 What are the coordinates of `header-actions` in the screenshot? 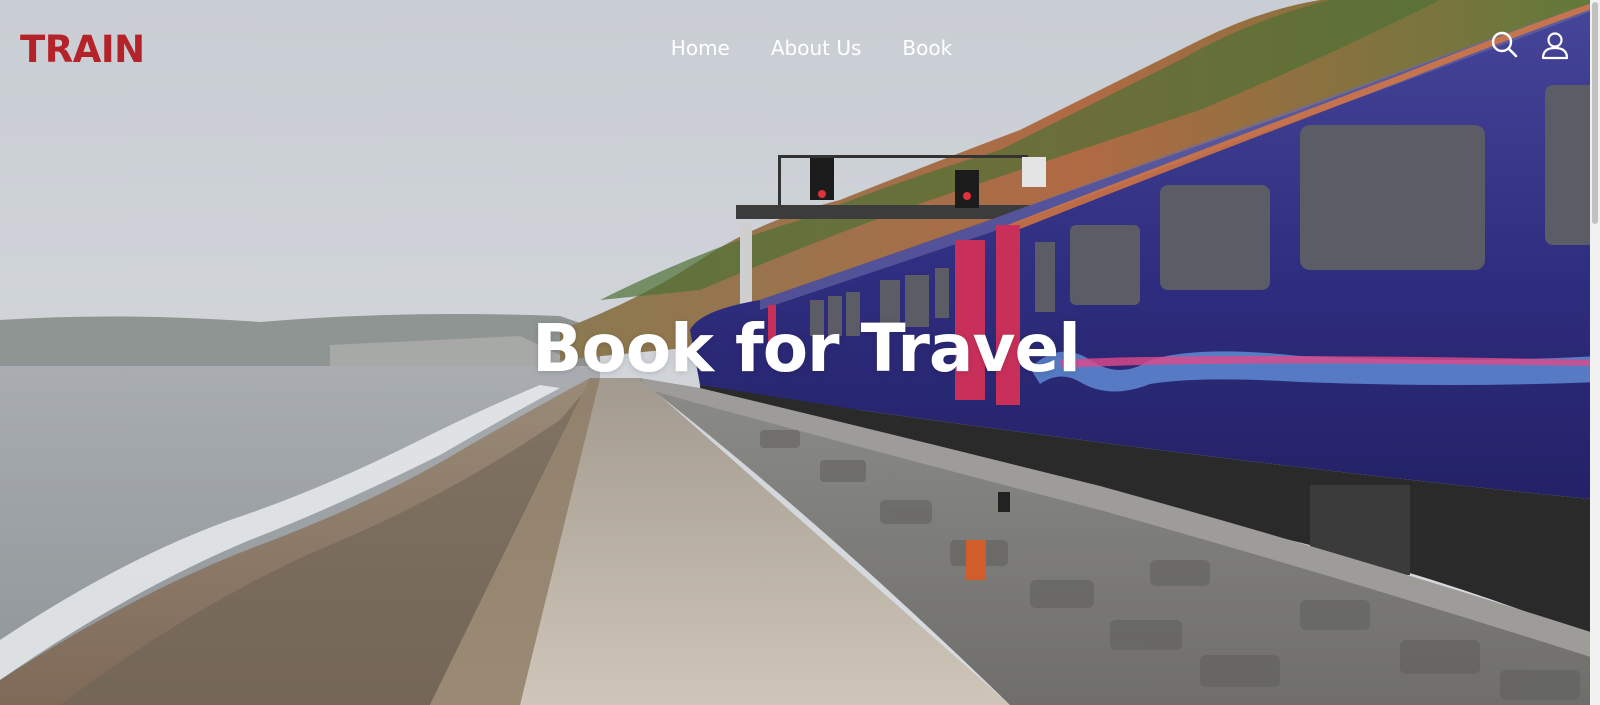 It's located at (1530, 45).